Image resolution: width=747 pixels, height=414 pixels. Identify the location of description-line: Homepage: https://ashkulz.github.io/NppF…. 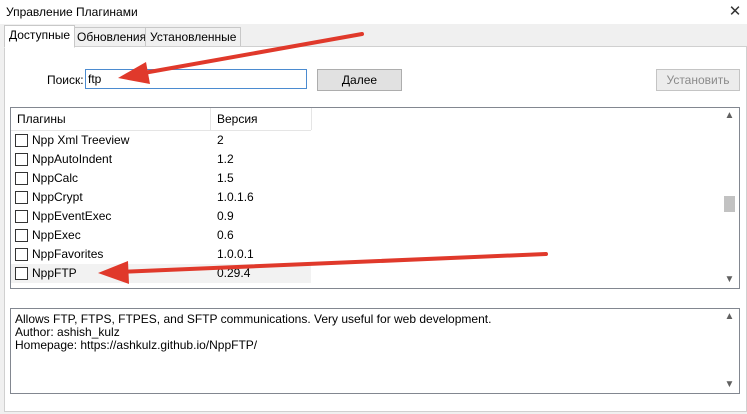
(136, 345).